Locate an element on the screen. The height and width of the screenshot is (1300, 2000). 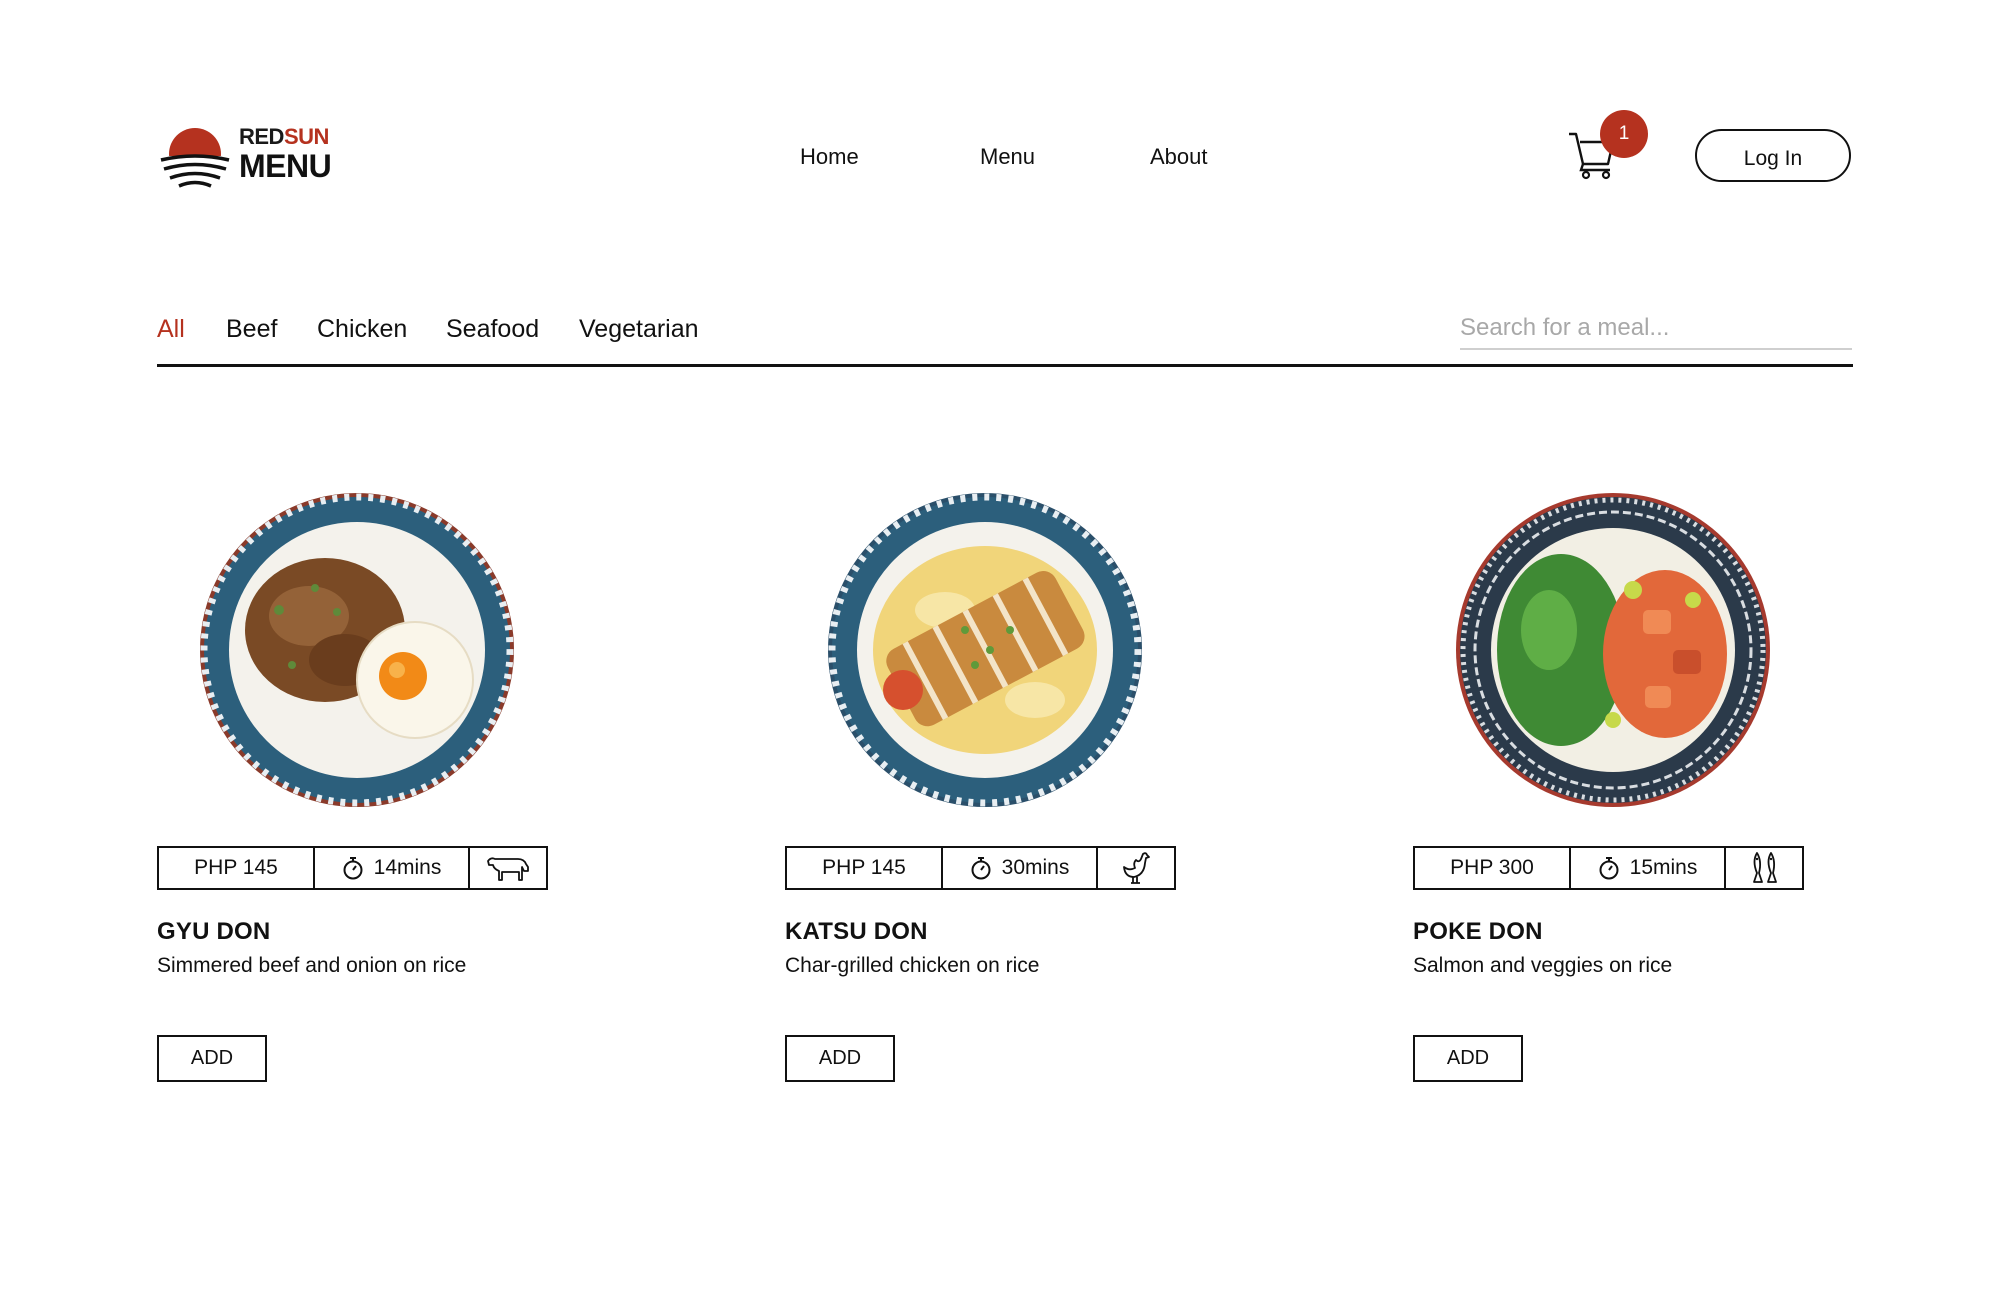
cart-count-badge: 1 is located at coordinates (1624, 134).